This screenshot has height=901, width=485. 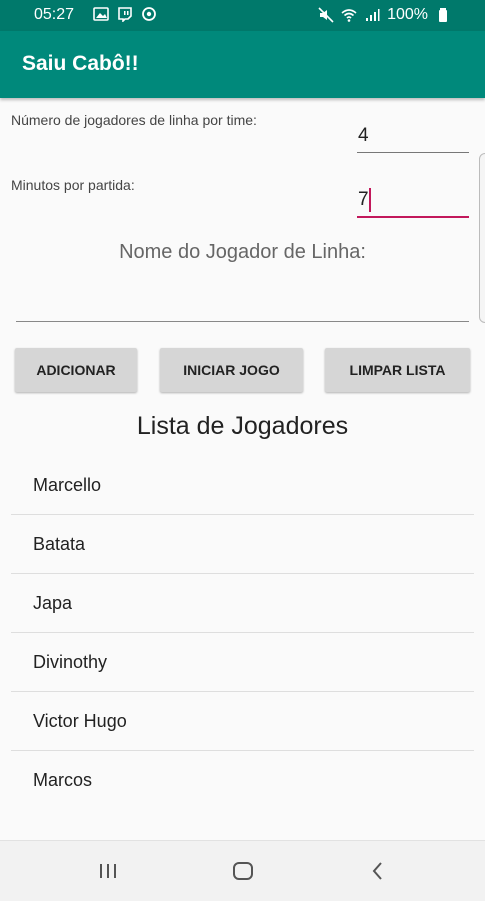 I want to click on start-game-button: INICIAR JOGO, so click(x=231, y=370).